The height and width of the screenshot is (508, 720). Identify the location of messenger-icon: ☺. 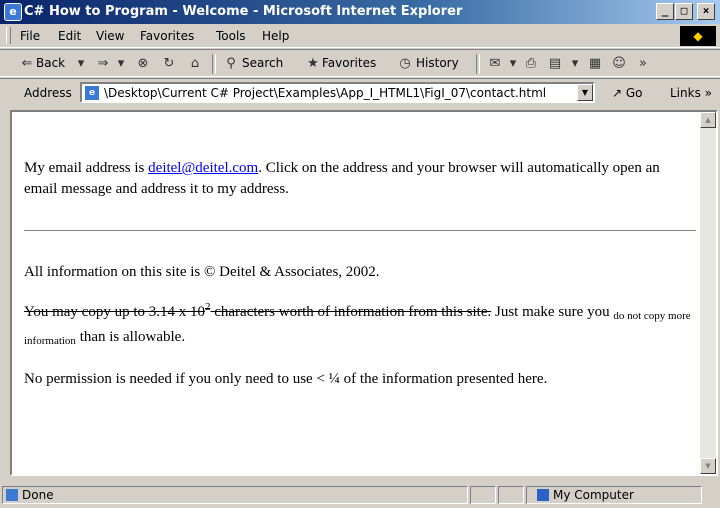
(619, 63).